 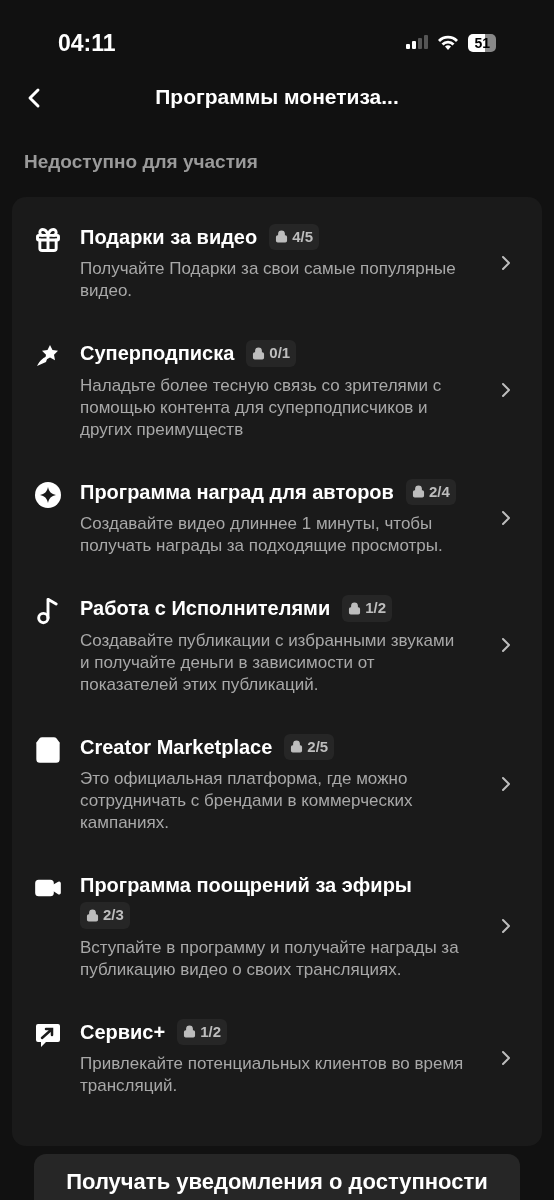 What do you see at coordinates (430, 491) in the screenshot?
I see `progress-badge: 2/4` at bounding box center [430, 491].